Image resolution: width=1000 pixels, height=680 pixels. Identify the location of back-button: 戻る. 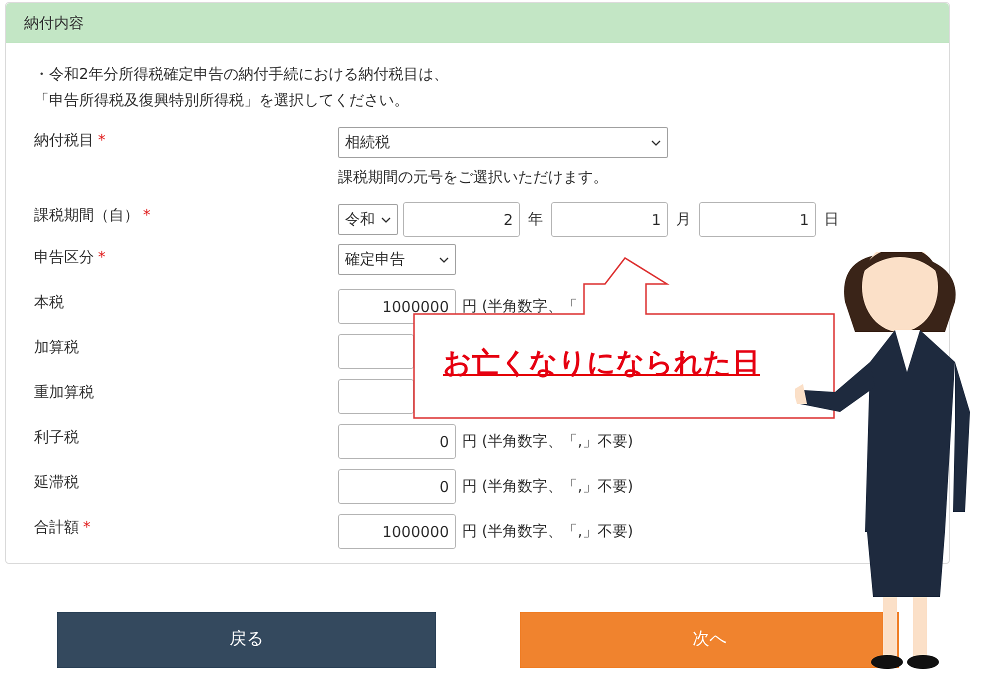
(246, 640).